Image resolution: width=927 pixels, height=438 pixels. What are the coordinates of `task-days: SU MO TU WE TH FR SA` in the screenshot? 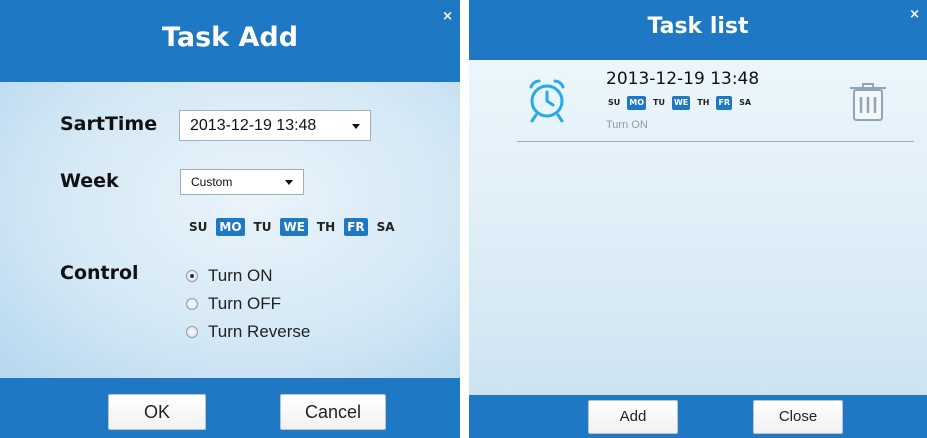 It's located at (682, 103).